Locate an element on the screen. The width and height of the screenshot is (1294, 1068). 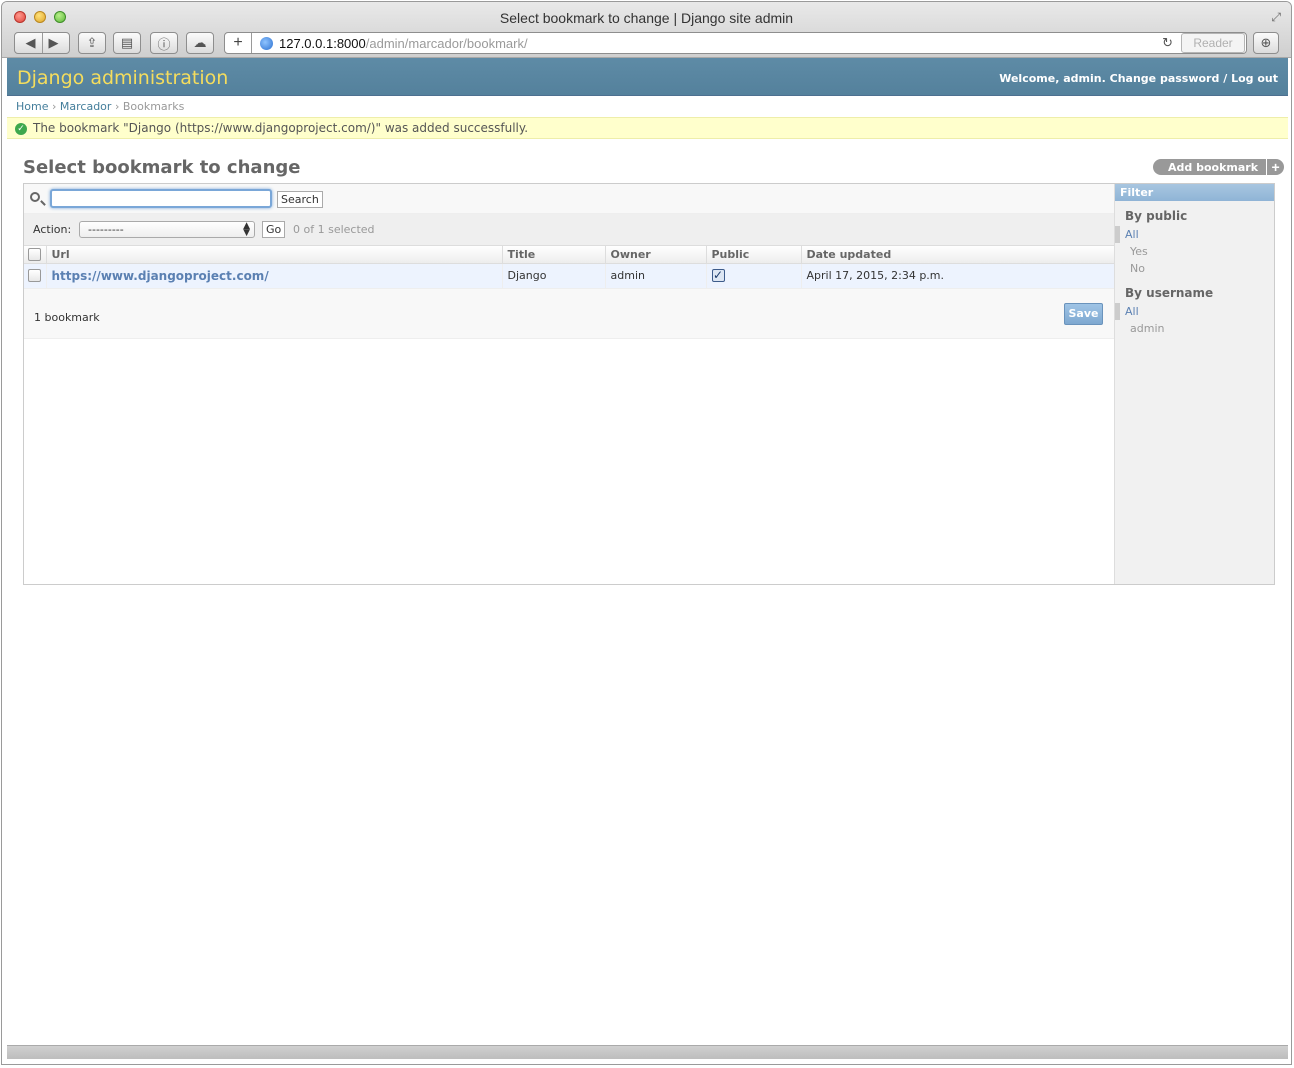
change-password-link: Change password is located at coordinates (1165, 78).